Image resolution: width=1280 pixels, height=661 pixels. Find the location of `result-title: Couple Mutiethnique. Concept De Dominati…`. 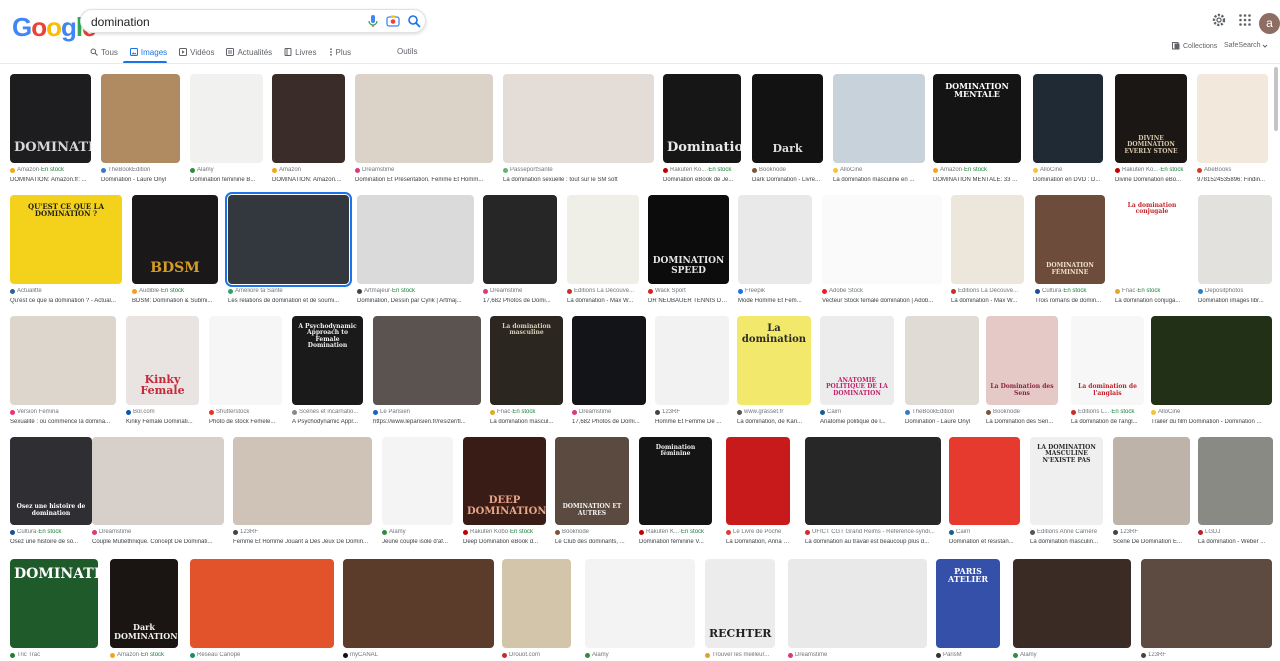

result-title: Couple Mutiethnique. Concept De Dominati… is located at coordinates (158, 542).